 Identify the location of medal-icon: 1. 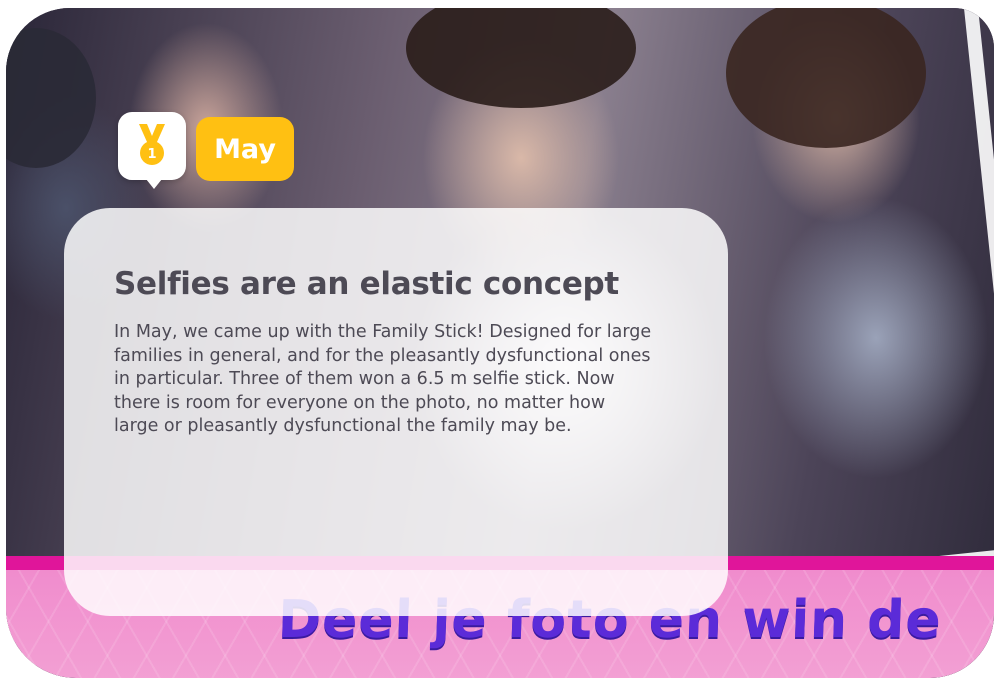
(152, 144).